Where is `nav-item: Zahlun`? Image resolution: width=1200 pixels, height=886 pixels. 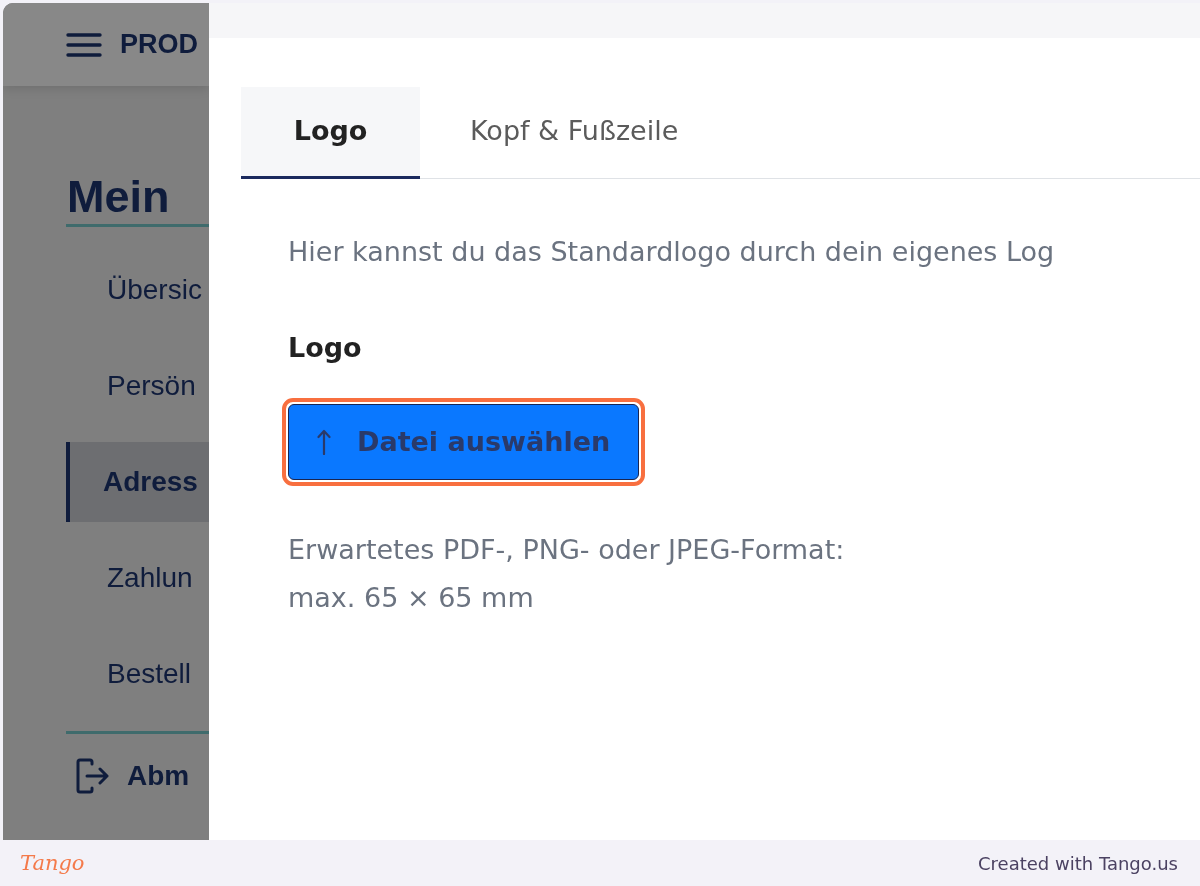 nav-item: Zahlun is located at coordinates (137, 578).